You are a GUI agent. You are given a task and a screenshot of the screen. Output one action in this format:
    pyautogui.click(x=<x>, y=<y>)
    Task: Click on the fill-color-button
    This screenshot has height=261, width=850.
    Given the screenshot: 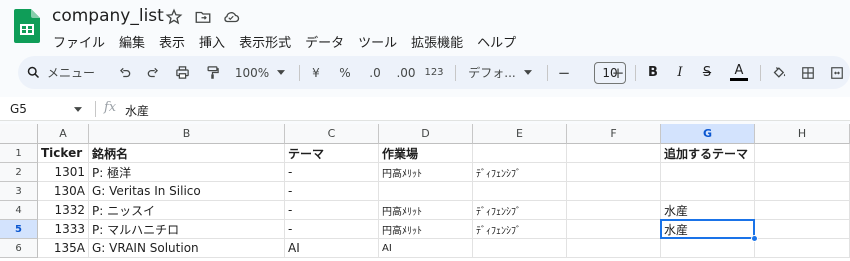 What is the action you would take?
    pyautogui.click(x=779, y=72)
    